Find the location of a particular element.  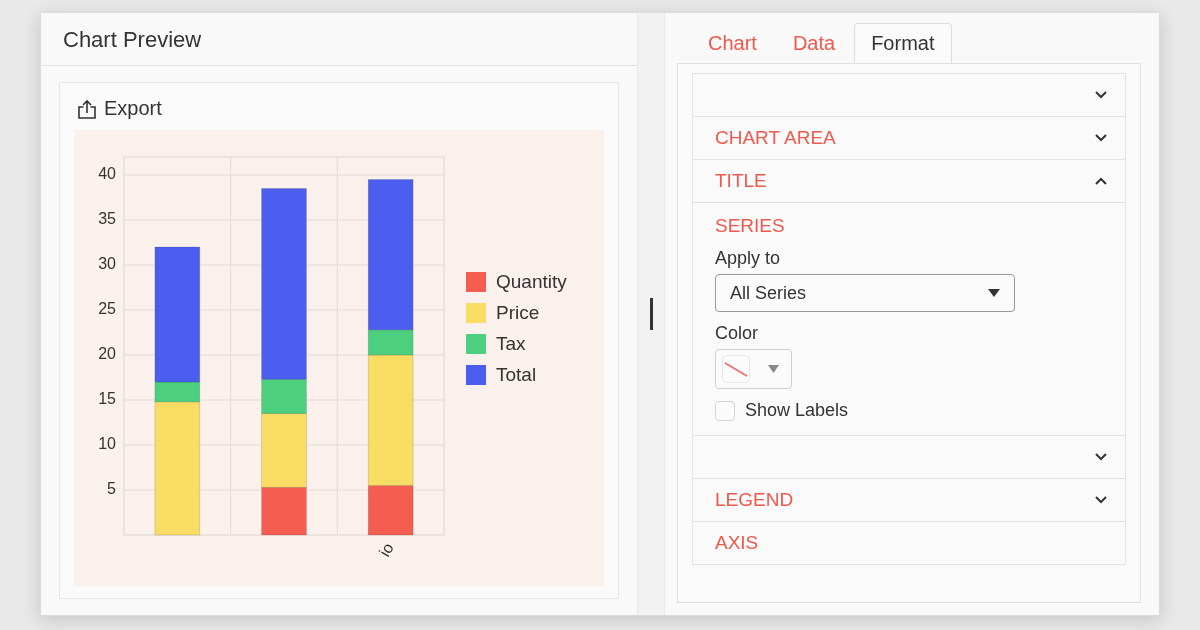

y-axis-label: 10 is located at coordinates (107, 444).